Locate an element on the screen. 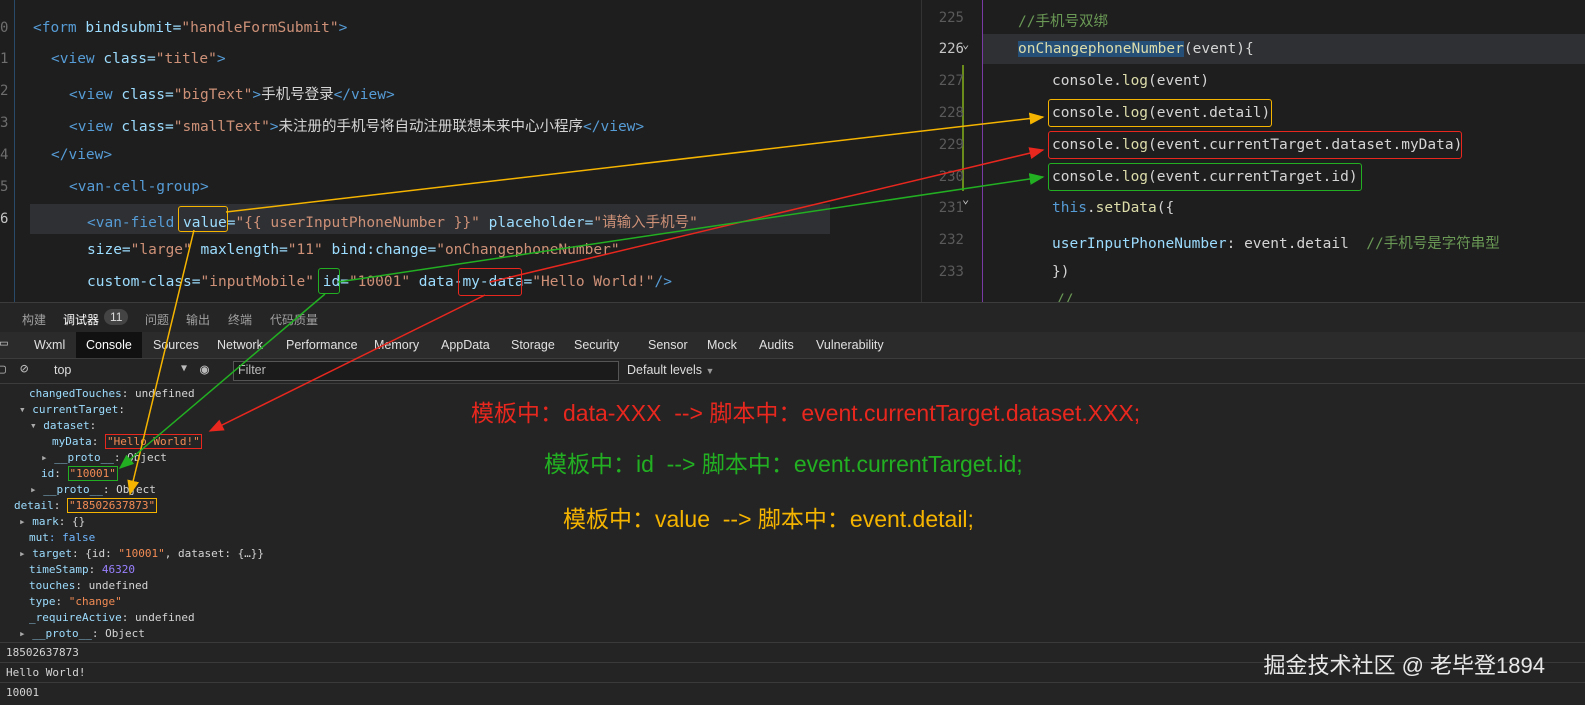  log-levels-select: Default levels ▼ is located at coordinates (670, 370).